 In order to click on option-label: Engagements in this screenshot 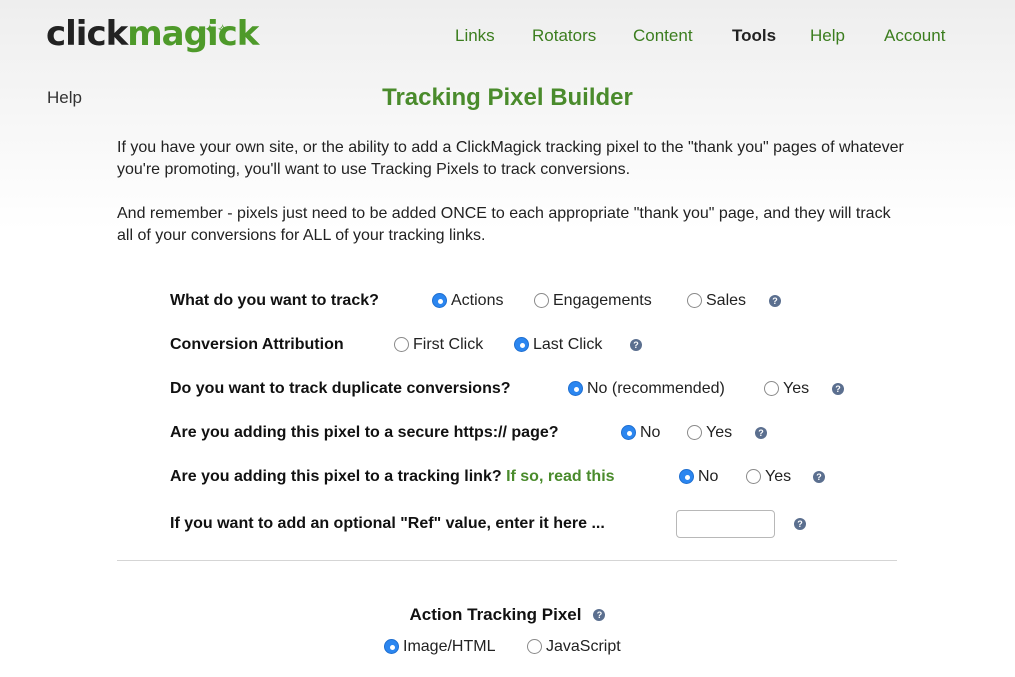, I will do `click(602, 300)`.